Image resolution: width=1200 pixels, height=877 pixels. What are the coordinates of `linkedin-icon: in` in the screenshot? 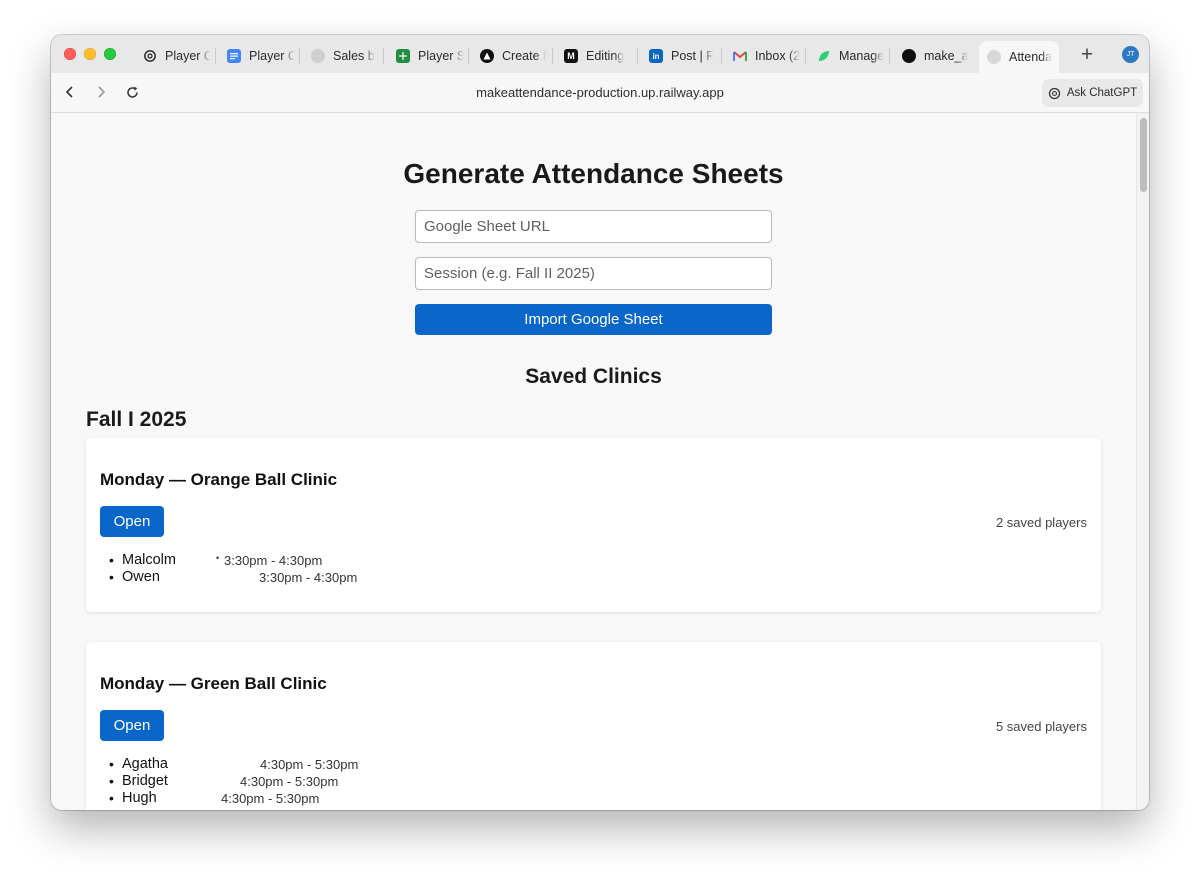 It's located at (656, 56).